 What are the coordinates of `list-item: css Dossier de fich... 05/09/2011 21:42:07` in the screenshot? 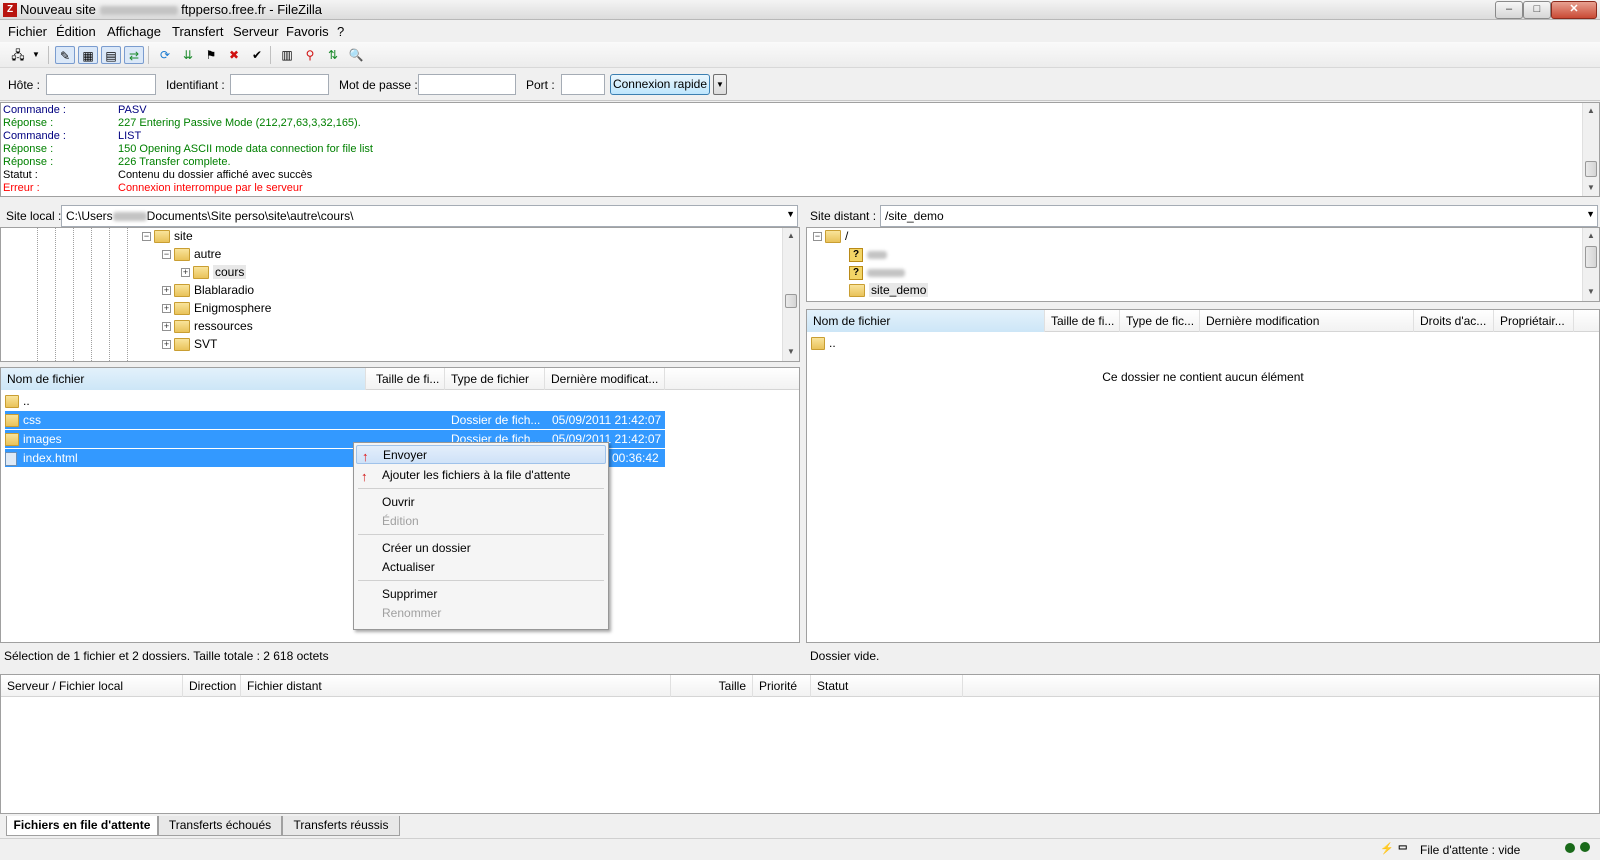 It's located at (335, 420).